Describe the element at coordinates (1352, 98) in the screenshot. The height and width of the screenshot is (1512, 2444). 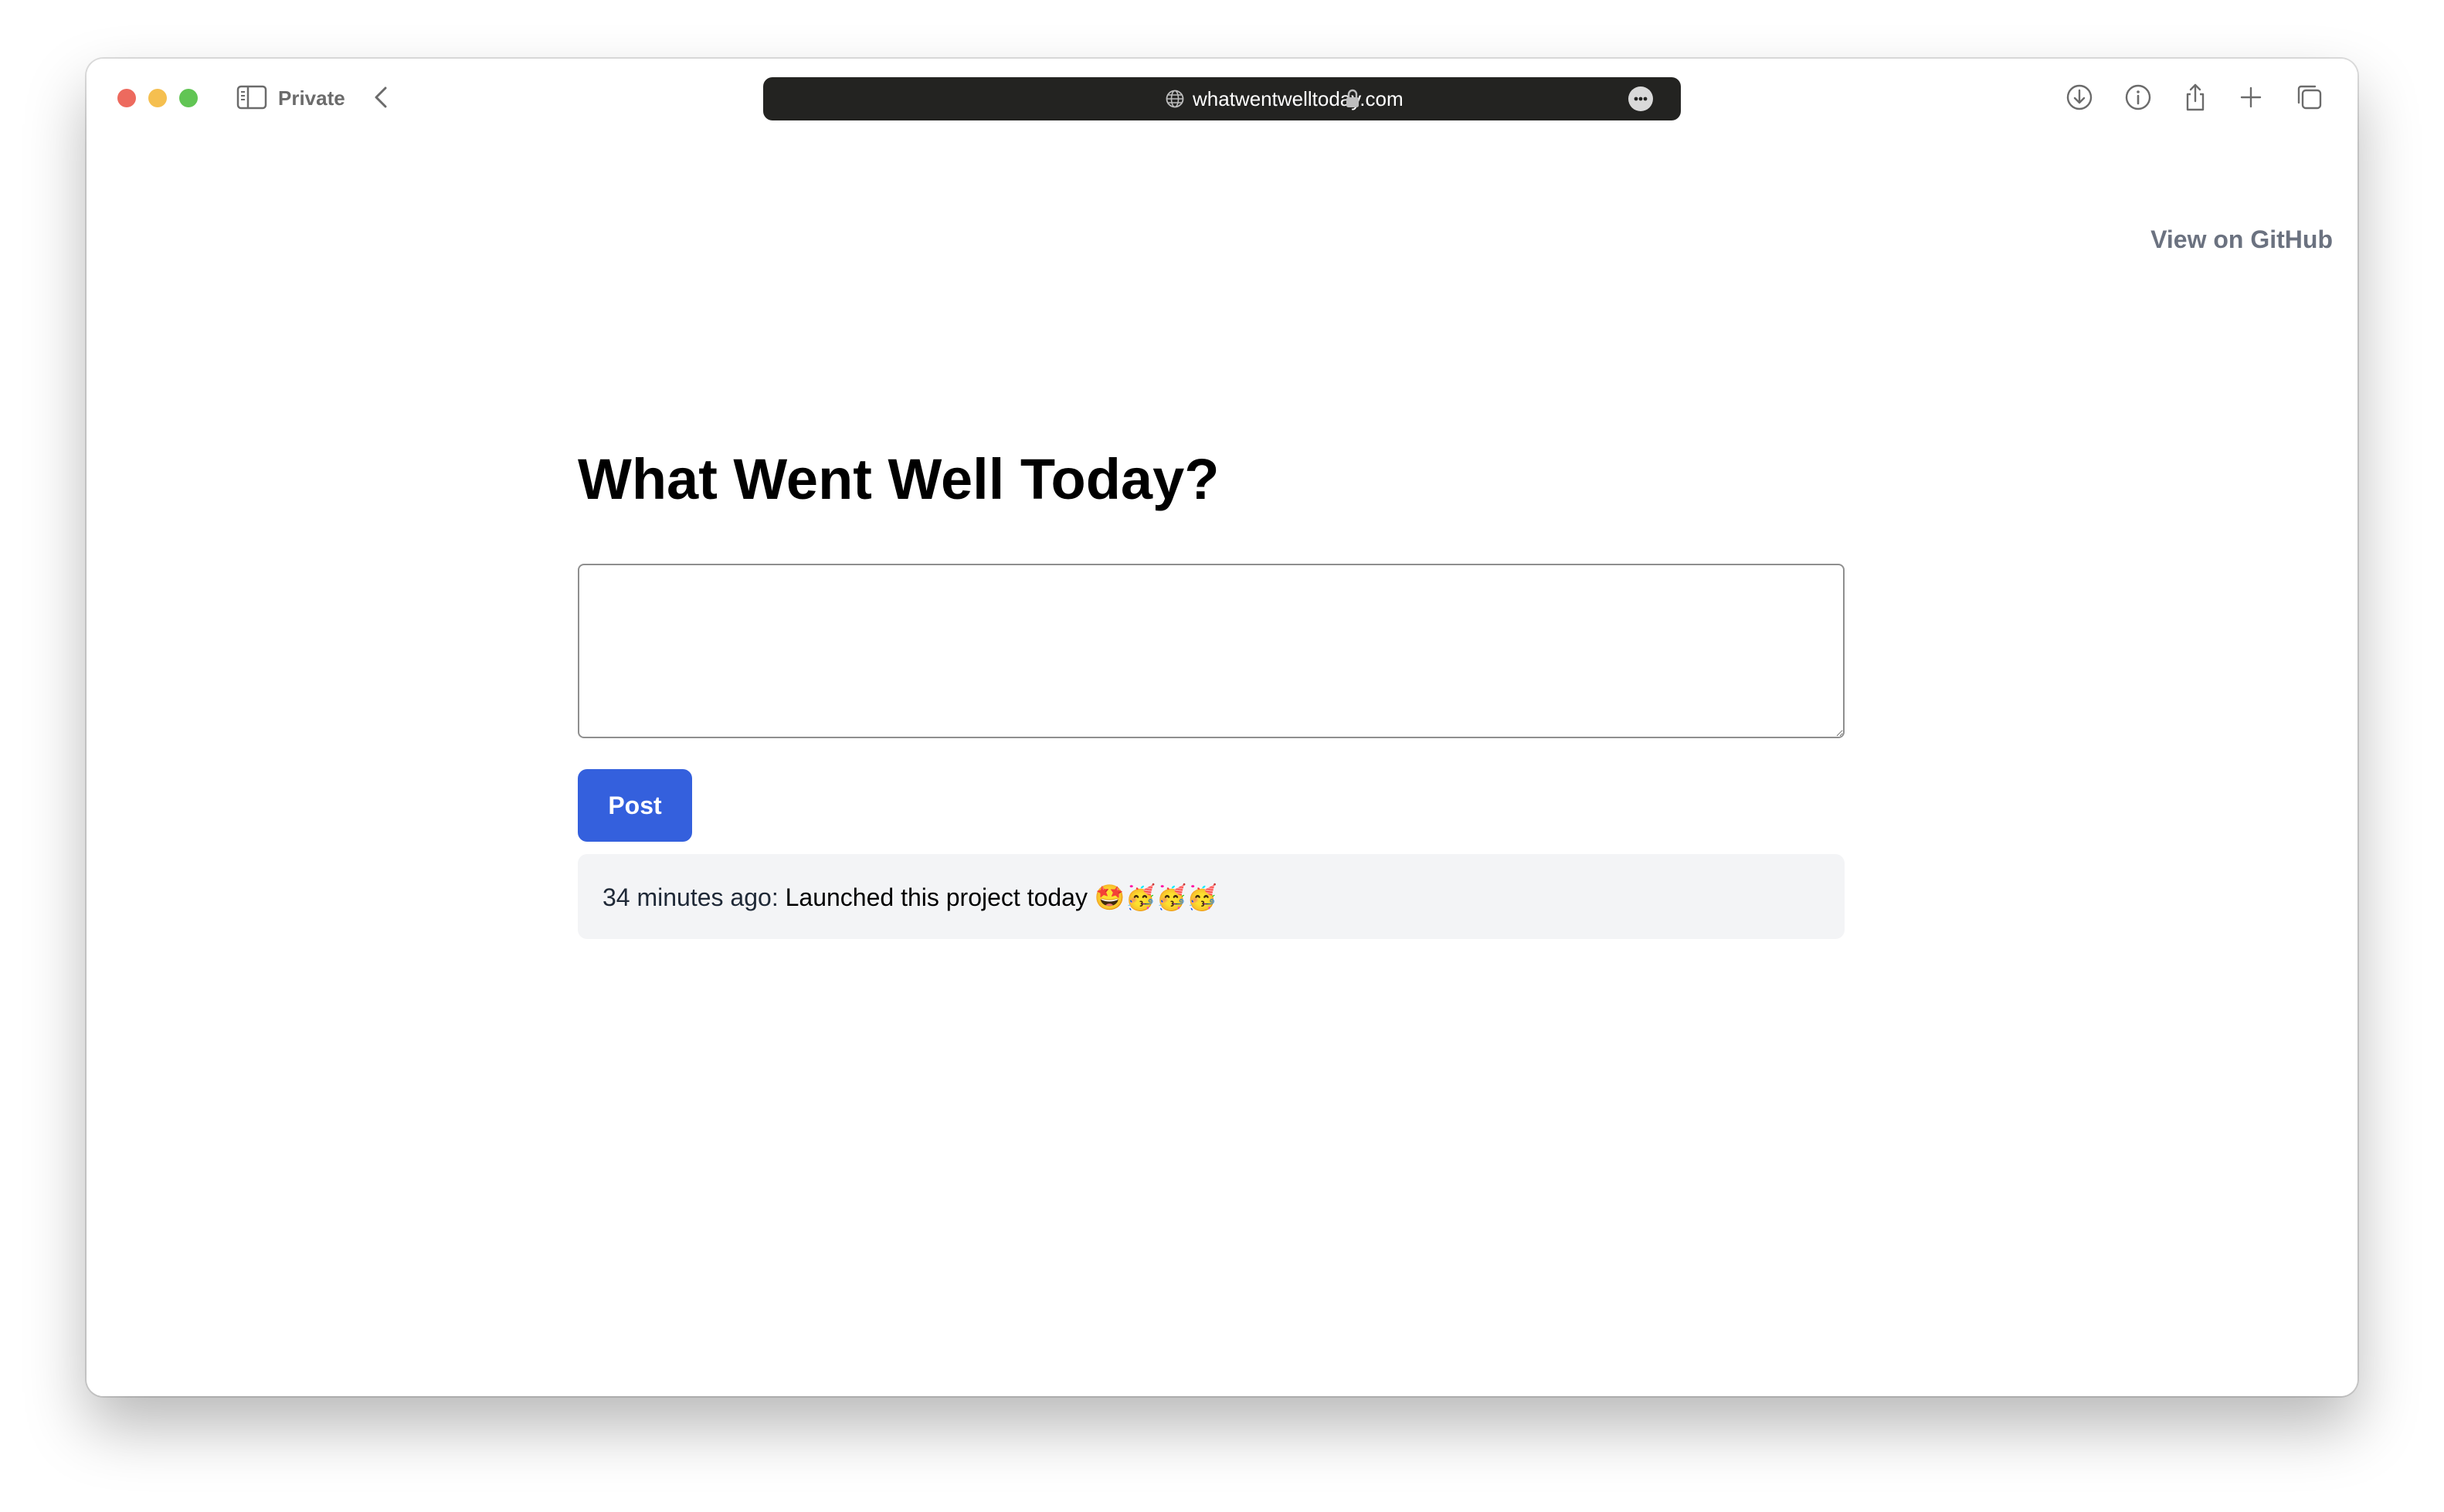
I see `lock-icon` at that location.